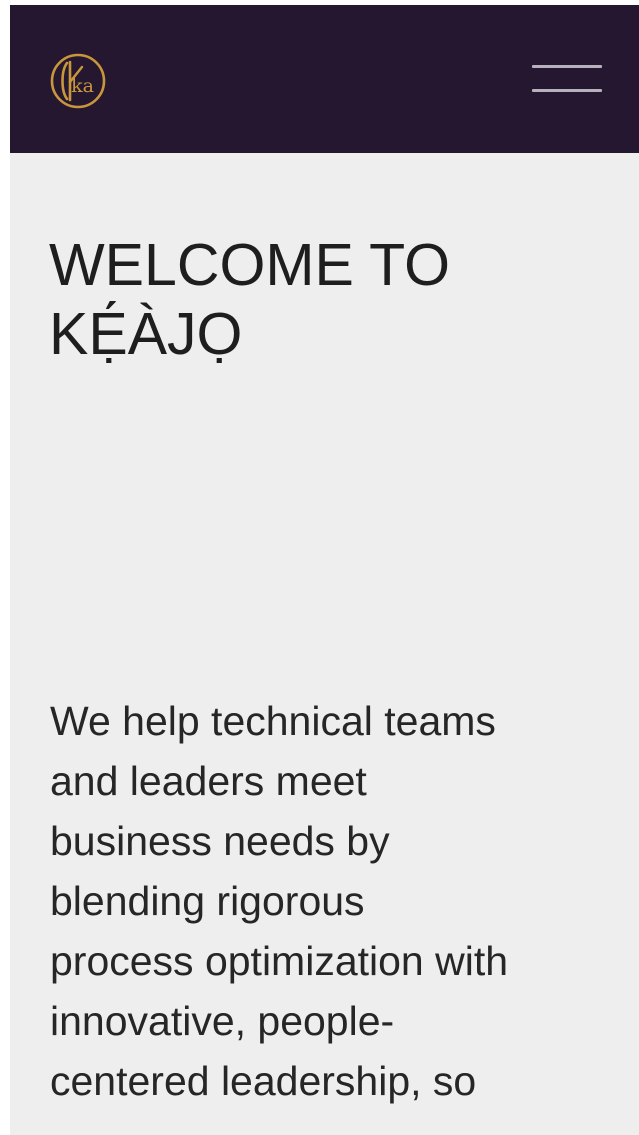 The image size is (639, 1135). I want to click on intro-line: business needs by, so click(220, 841).